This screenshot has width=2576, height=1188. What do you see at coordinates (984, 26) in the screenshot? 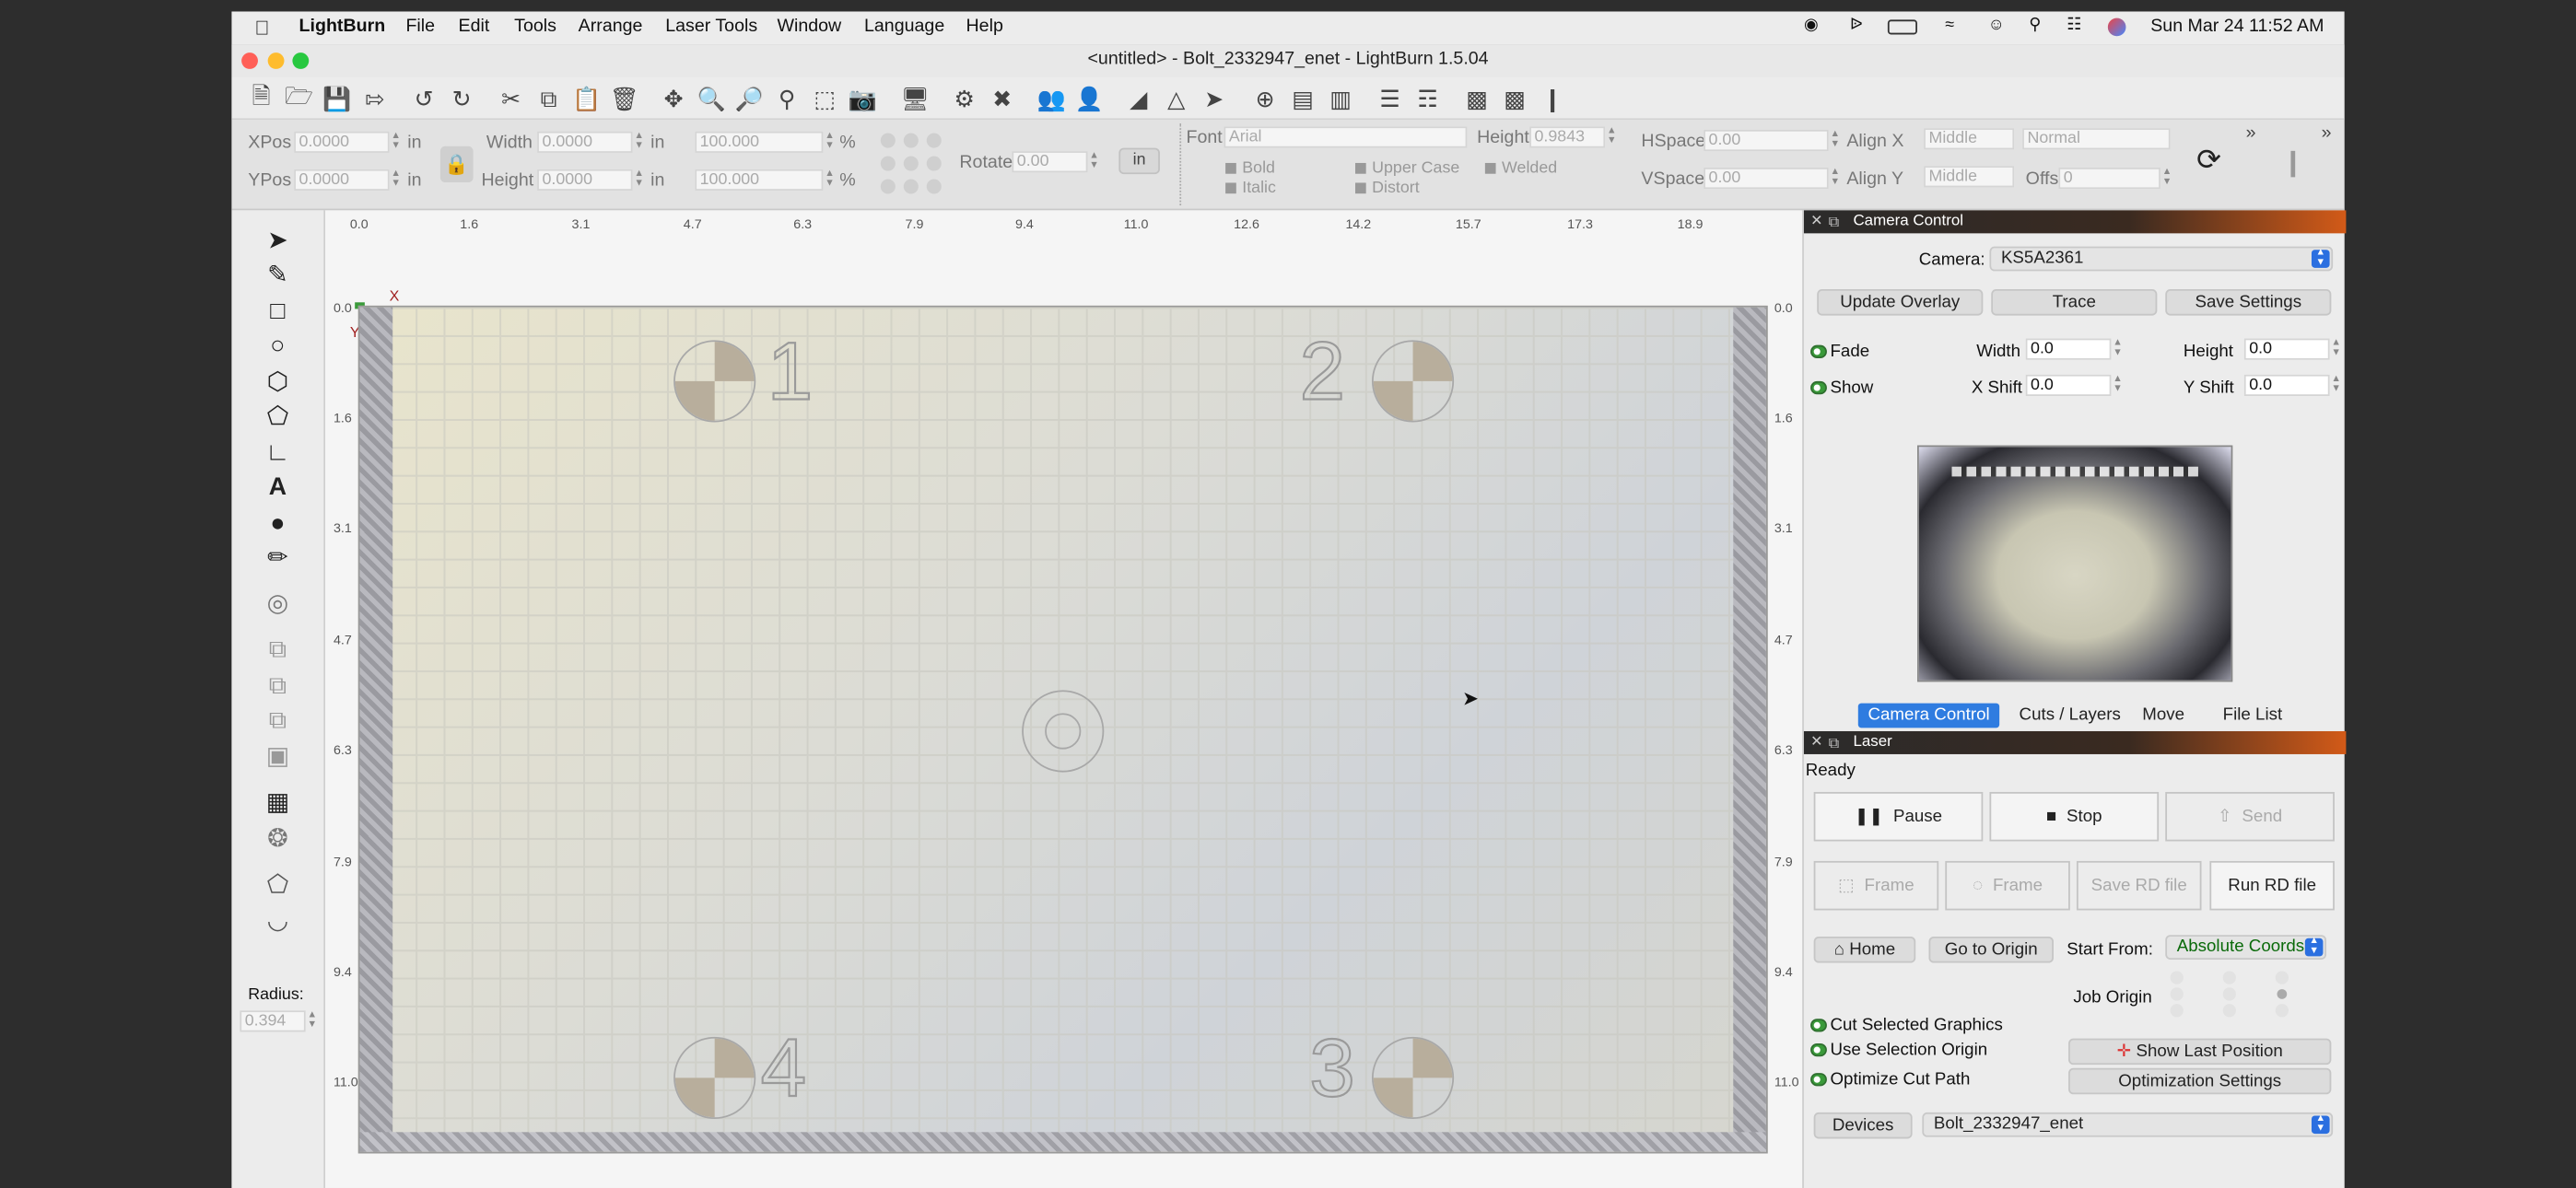
I see `menu-help: Help` at bounding box center [984, 26].